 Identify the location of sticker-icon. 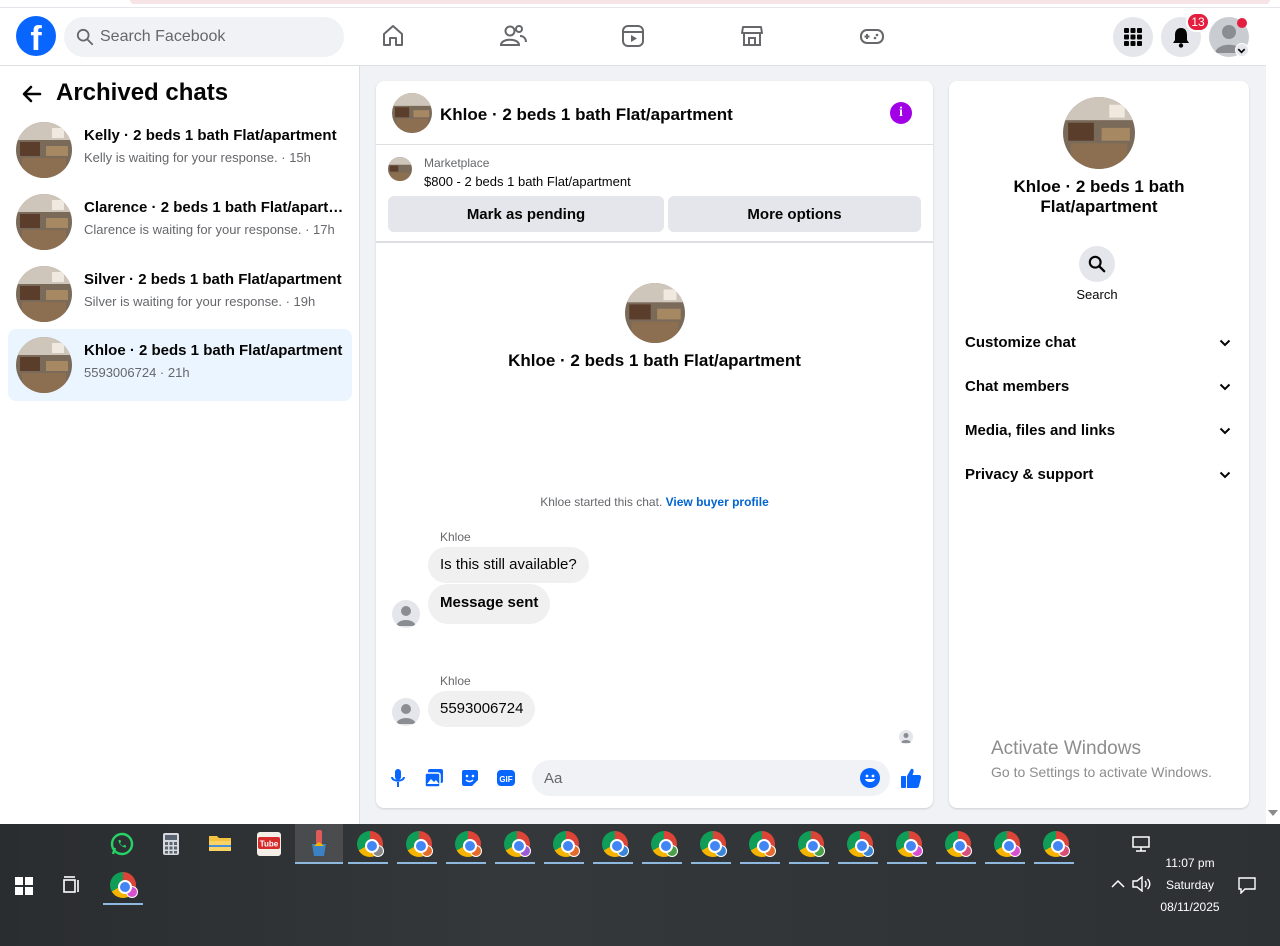
(470, 778).